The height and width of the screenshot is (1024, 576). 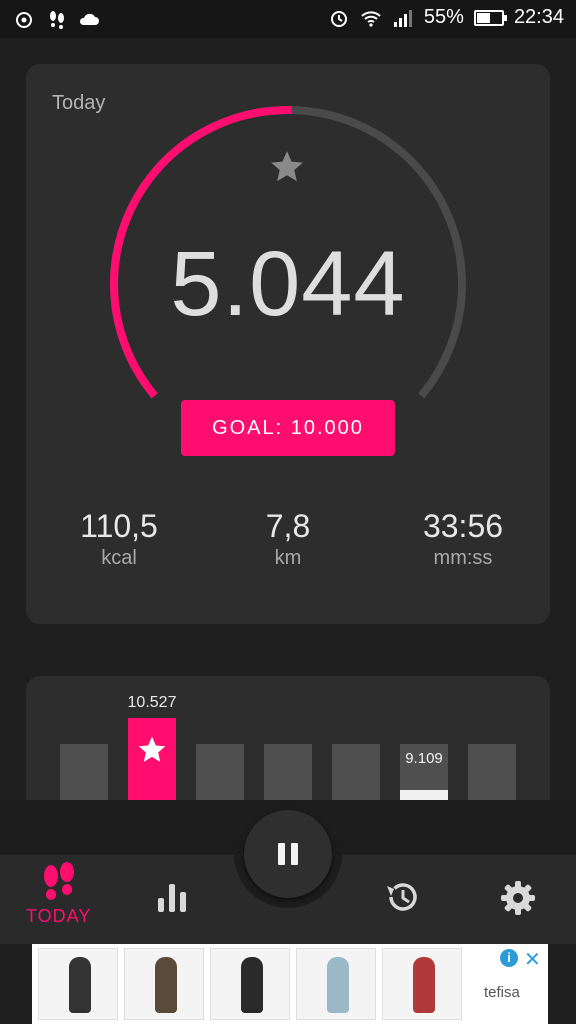 What do you see at coordinates (288, 284) in the screenshot?
I see `step-count: 5.044` at bounding box center [288, 284].